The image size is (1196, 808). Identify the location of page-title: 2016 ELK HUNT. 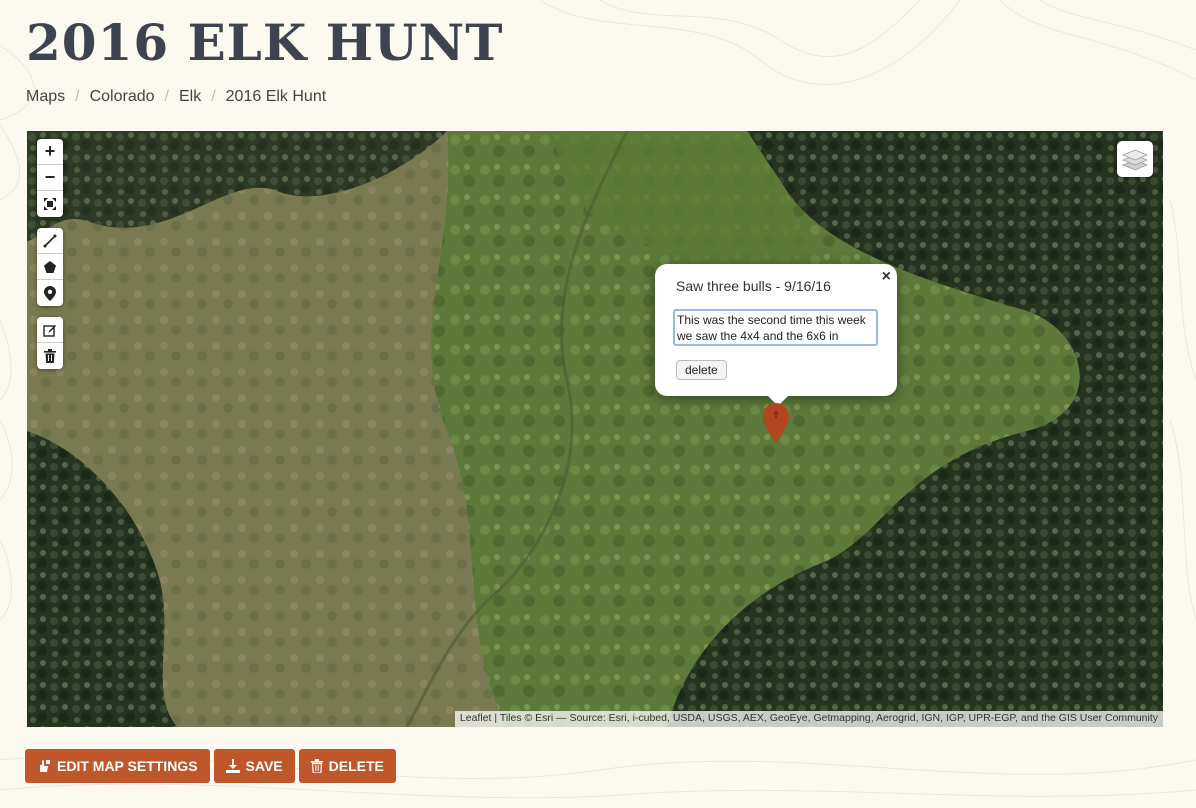
(265, 42).